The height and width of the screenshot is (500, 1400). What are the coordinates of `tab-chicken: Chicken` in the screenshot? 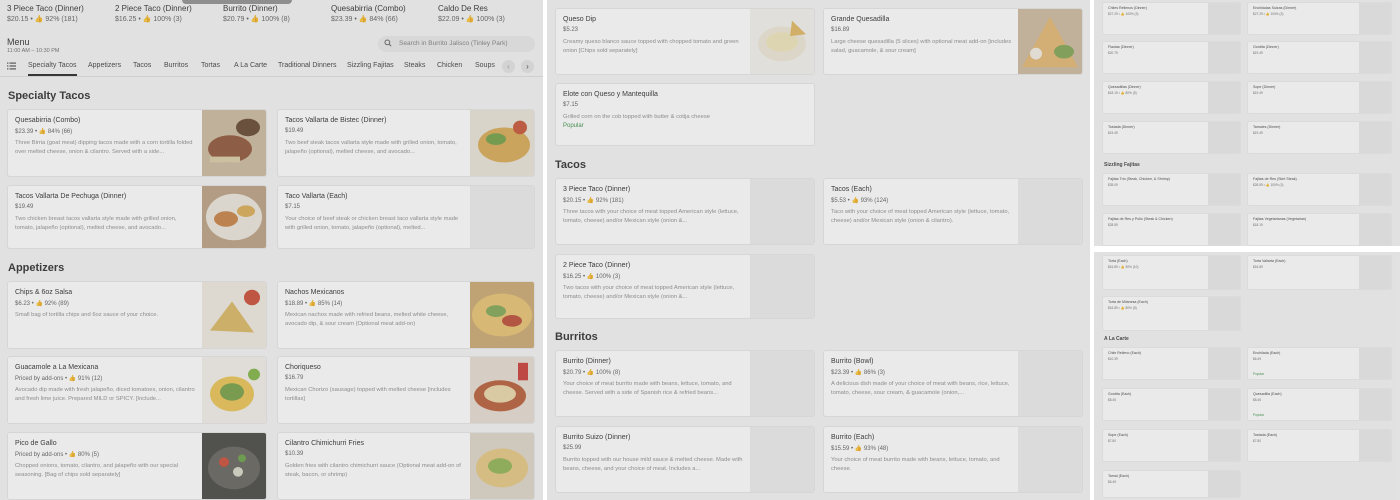 It's located at (449, 65).